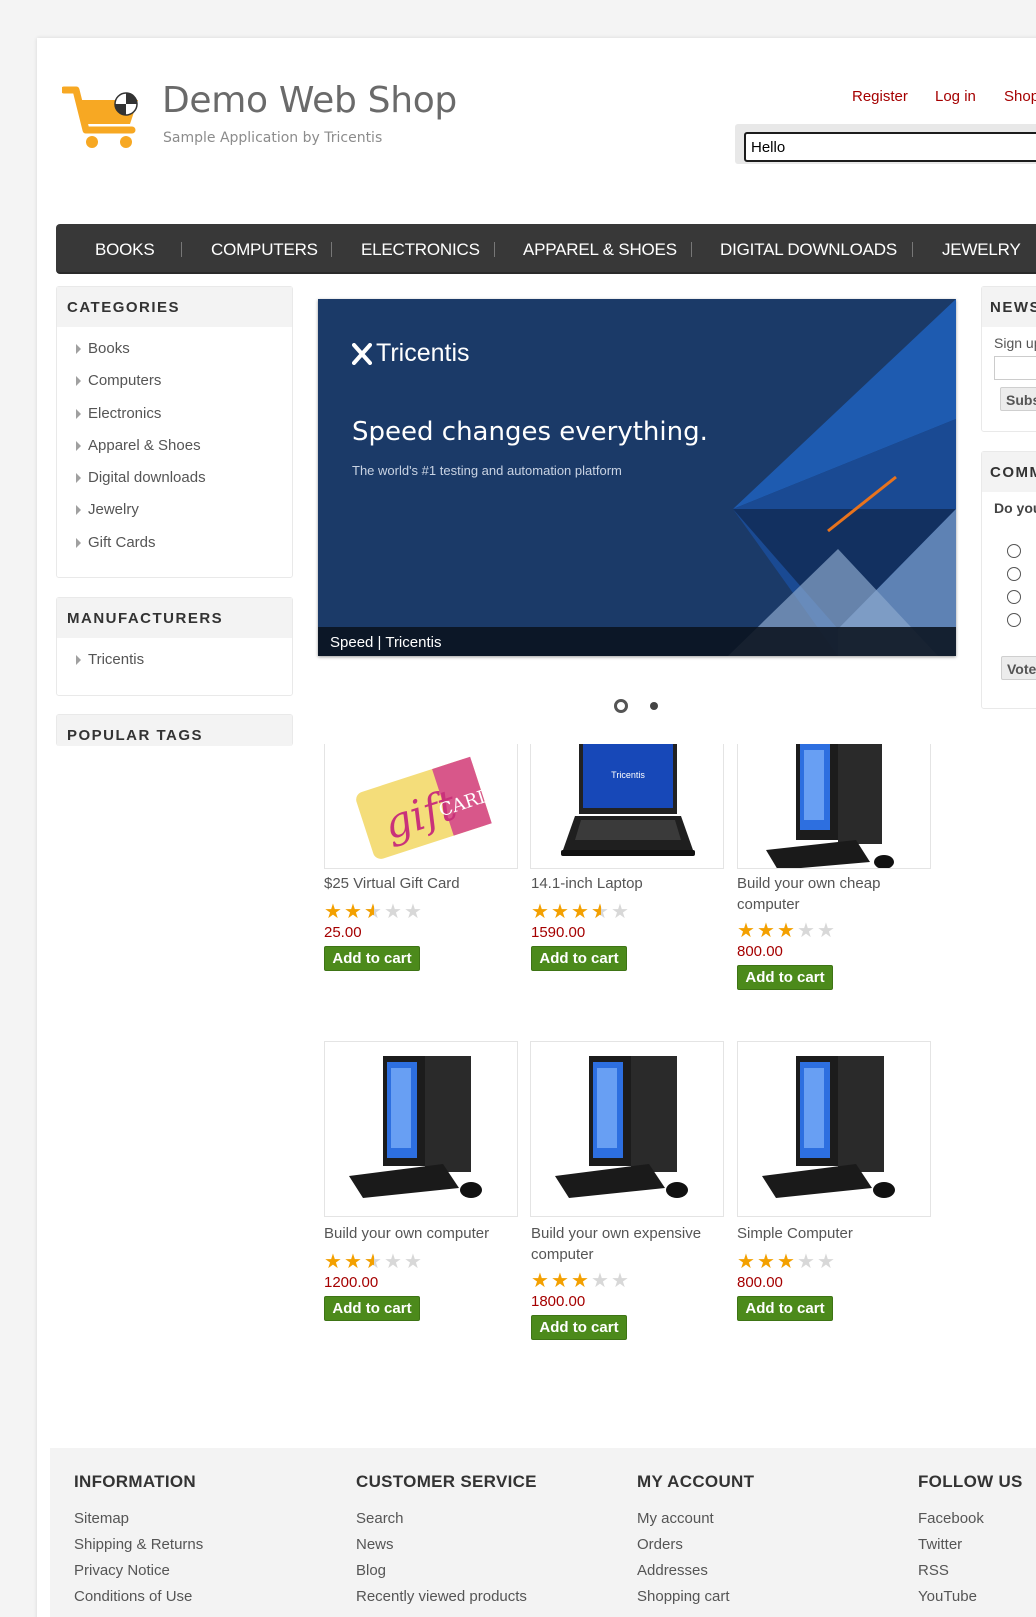 This screenshot has width=1036, height=1617. I want to click on product-price: 1800.00, so click(558, 1301).